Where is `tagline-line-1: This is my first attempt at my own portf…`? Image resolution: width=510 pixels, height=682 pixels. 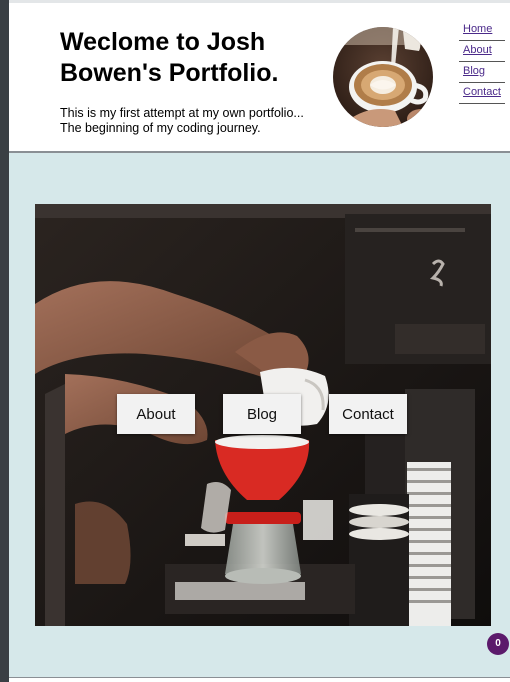
tagline-line-1: This is my first attempt at my own portf… is located at coordinates (182, 113).